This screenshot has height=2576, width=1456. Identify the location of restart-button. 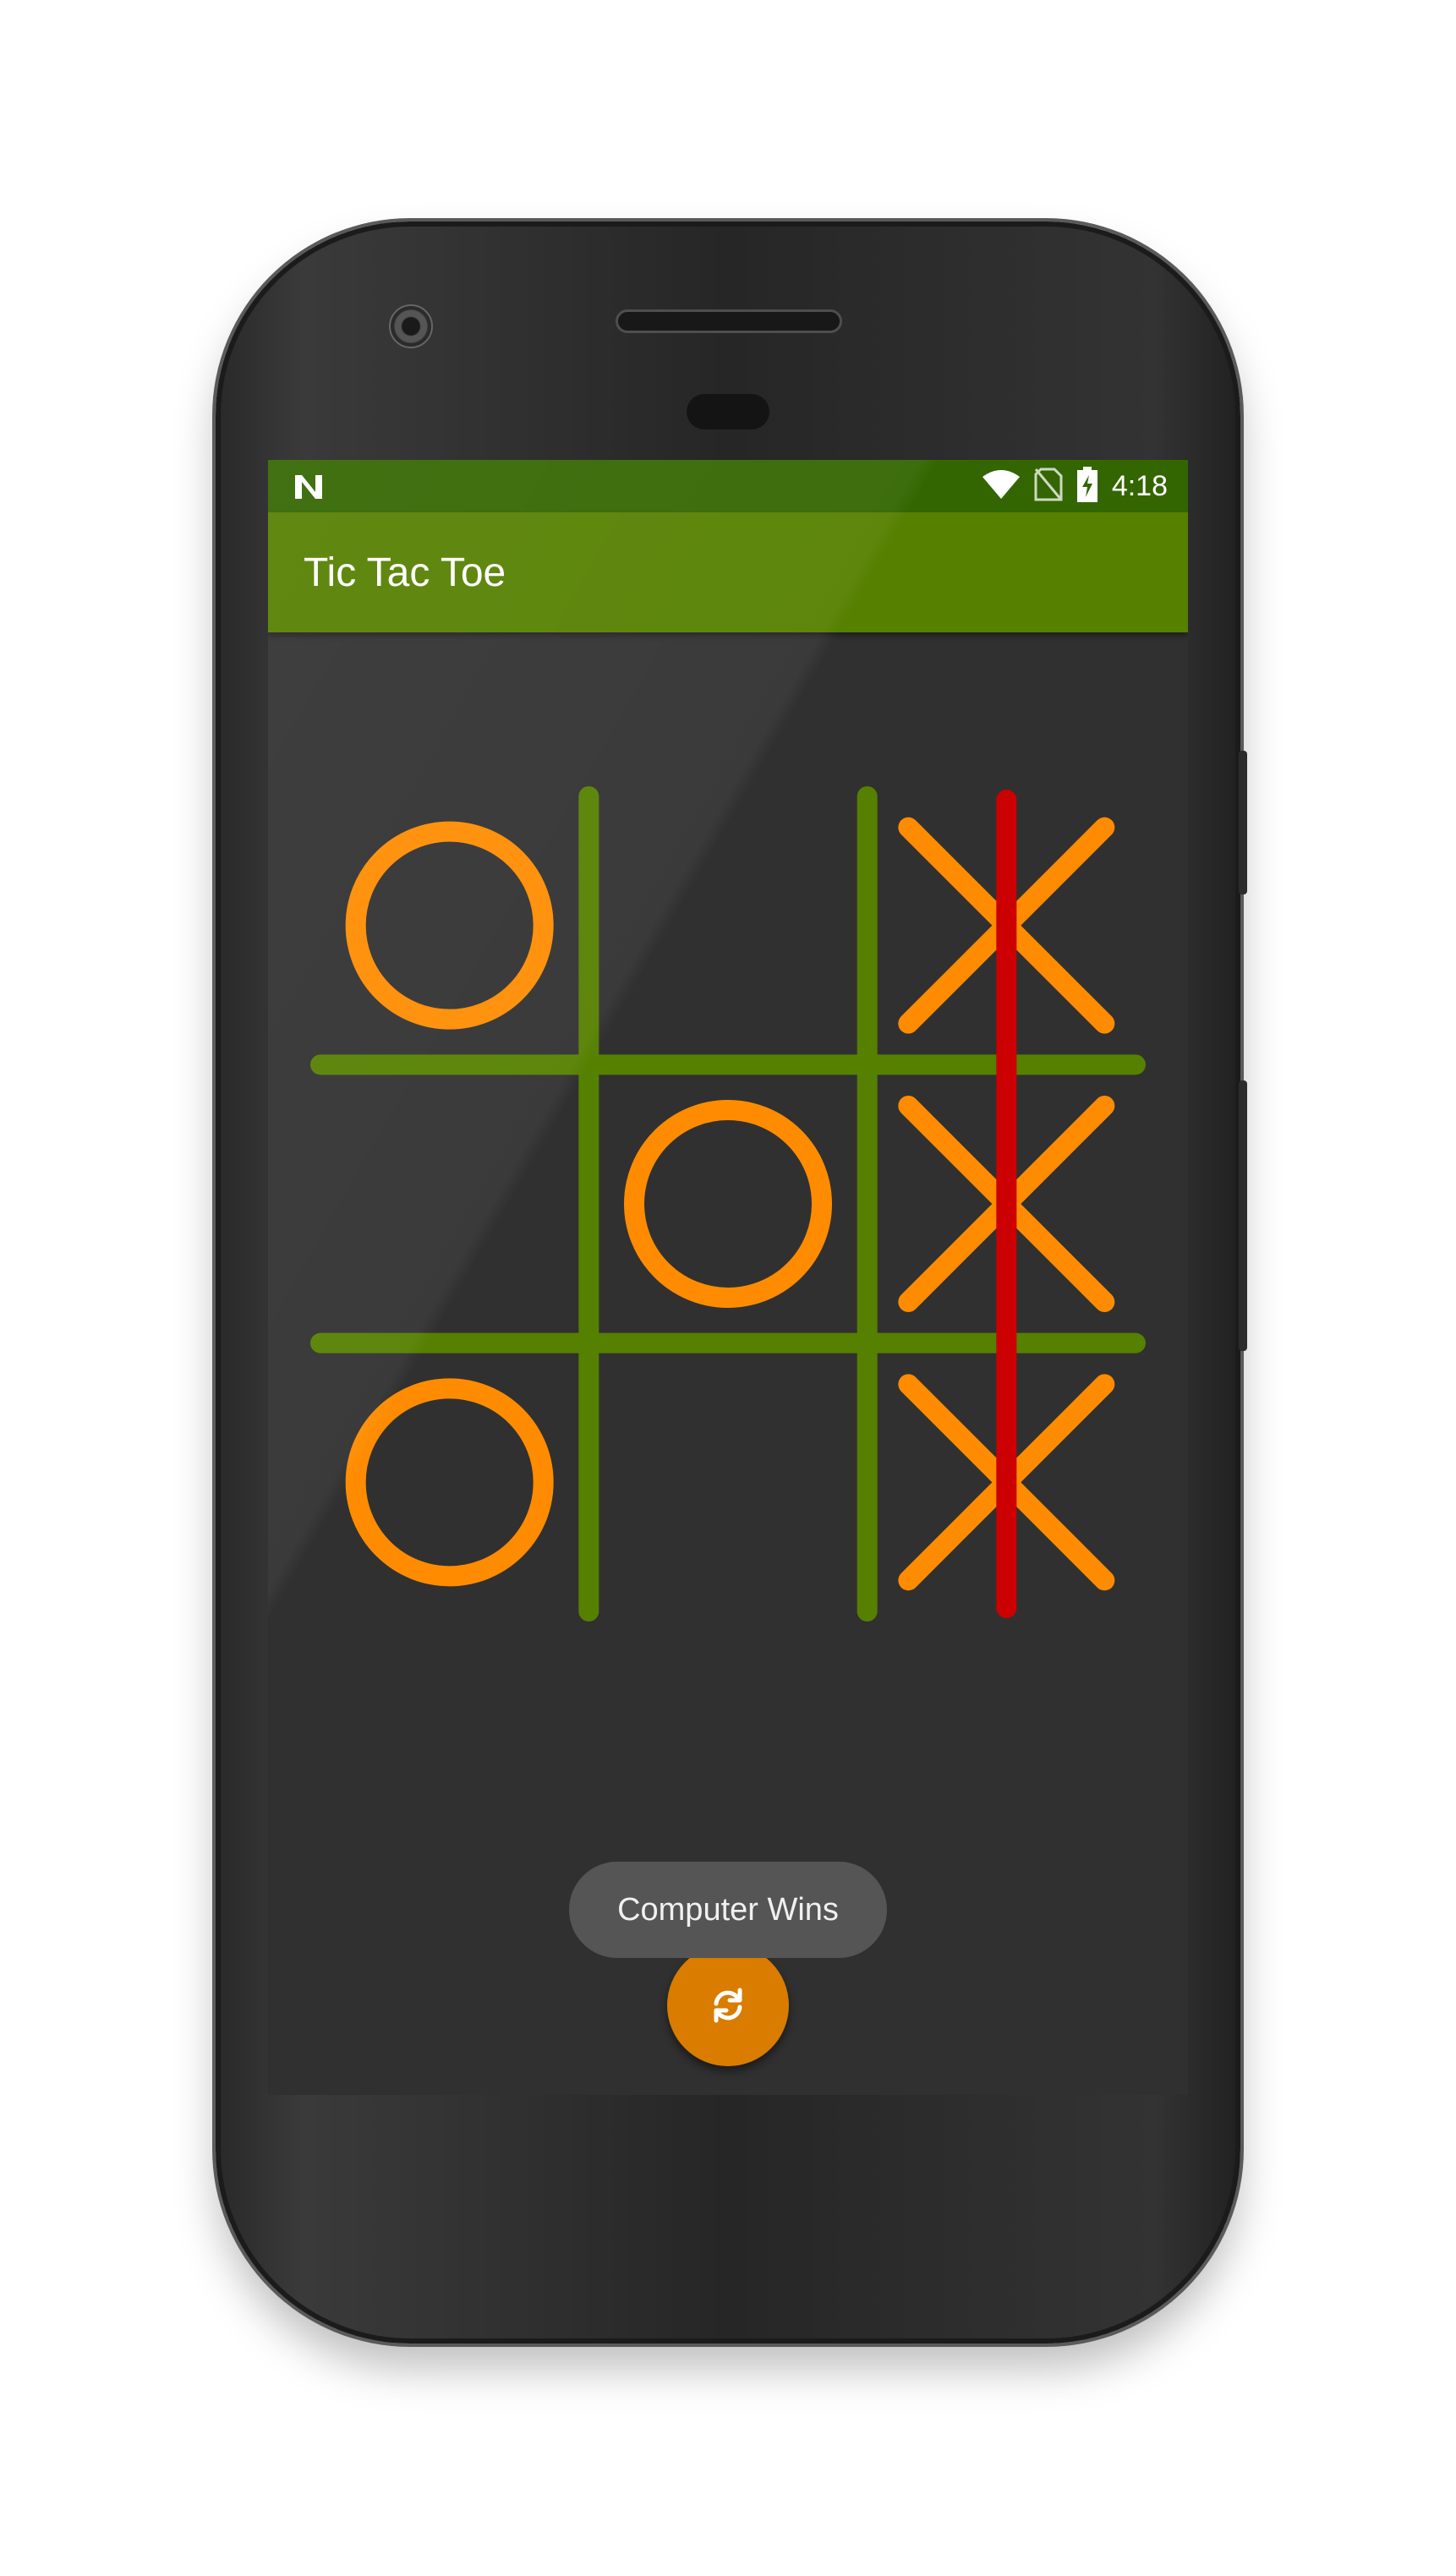
(728, 2005).